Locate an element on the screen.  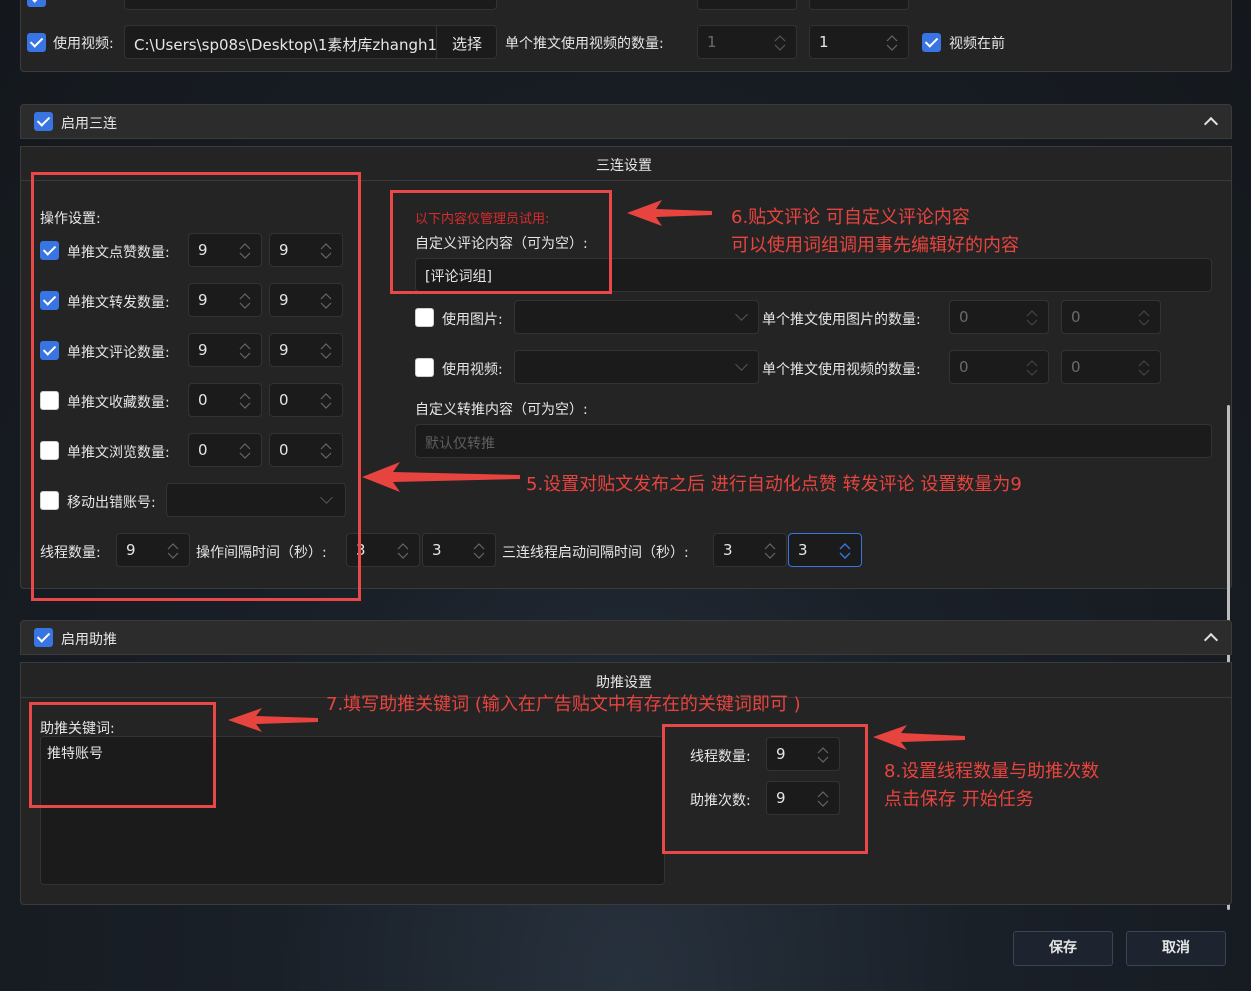
annotation-8-line1: 8.设置线程数量与助推次数 is located at coordinates (992, 771).